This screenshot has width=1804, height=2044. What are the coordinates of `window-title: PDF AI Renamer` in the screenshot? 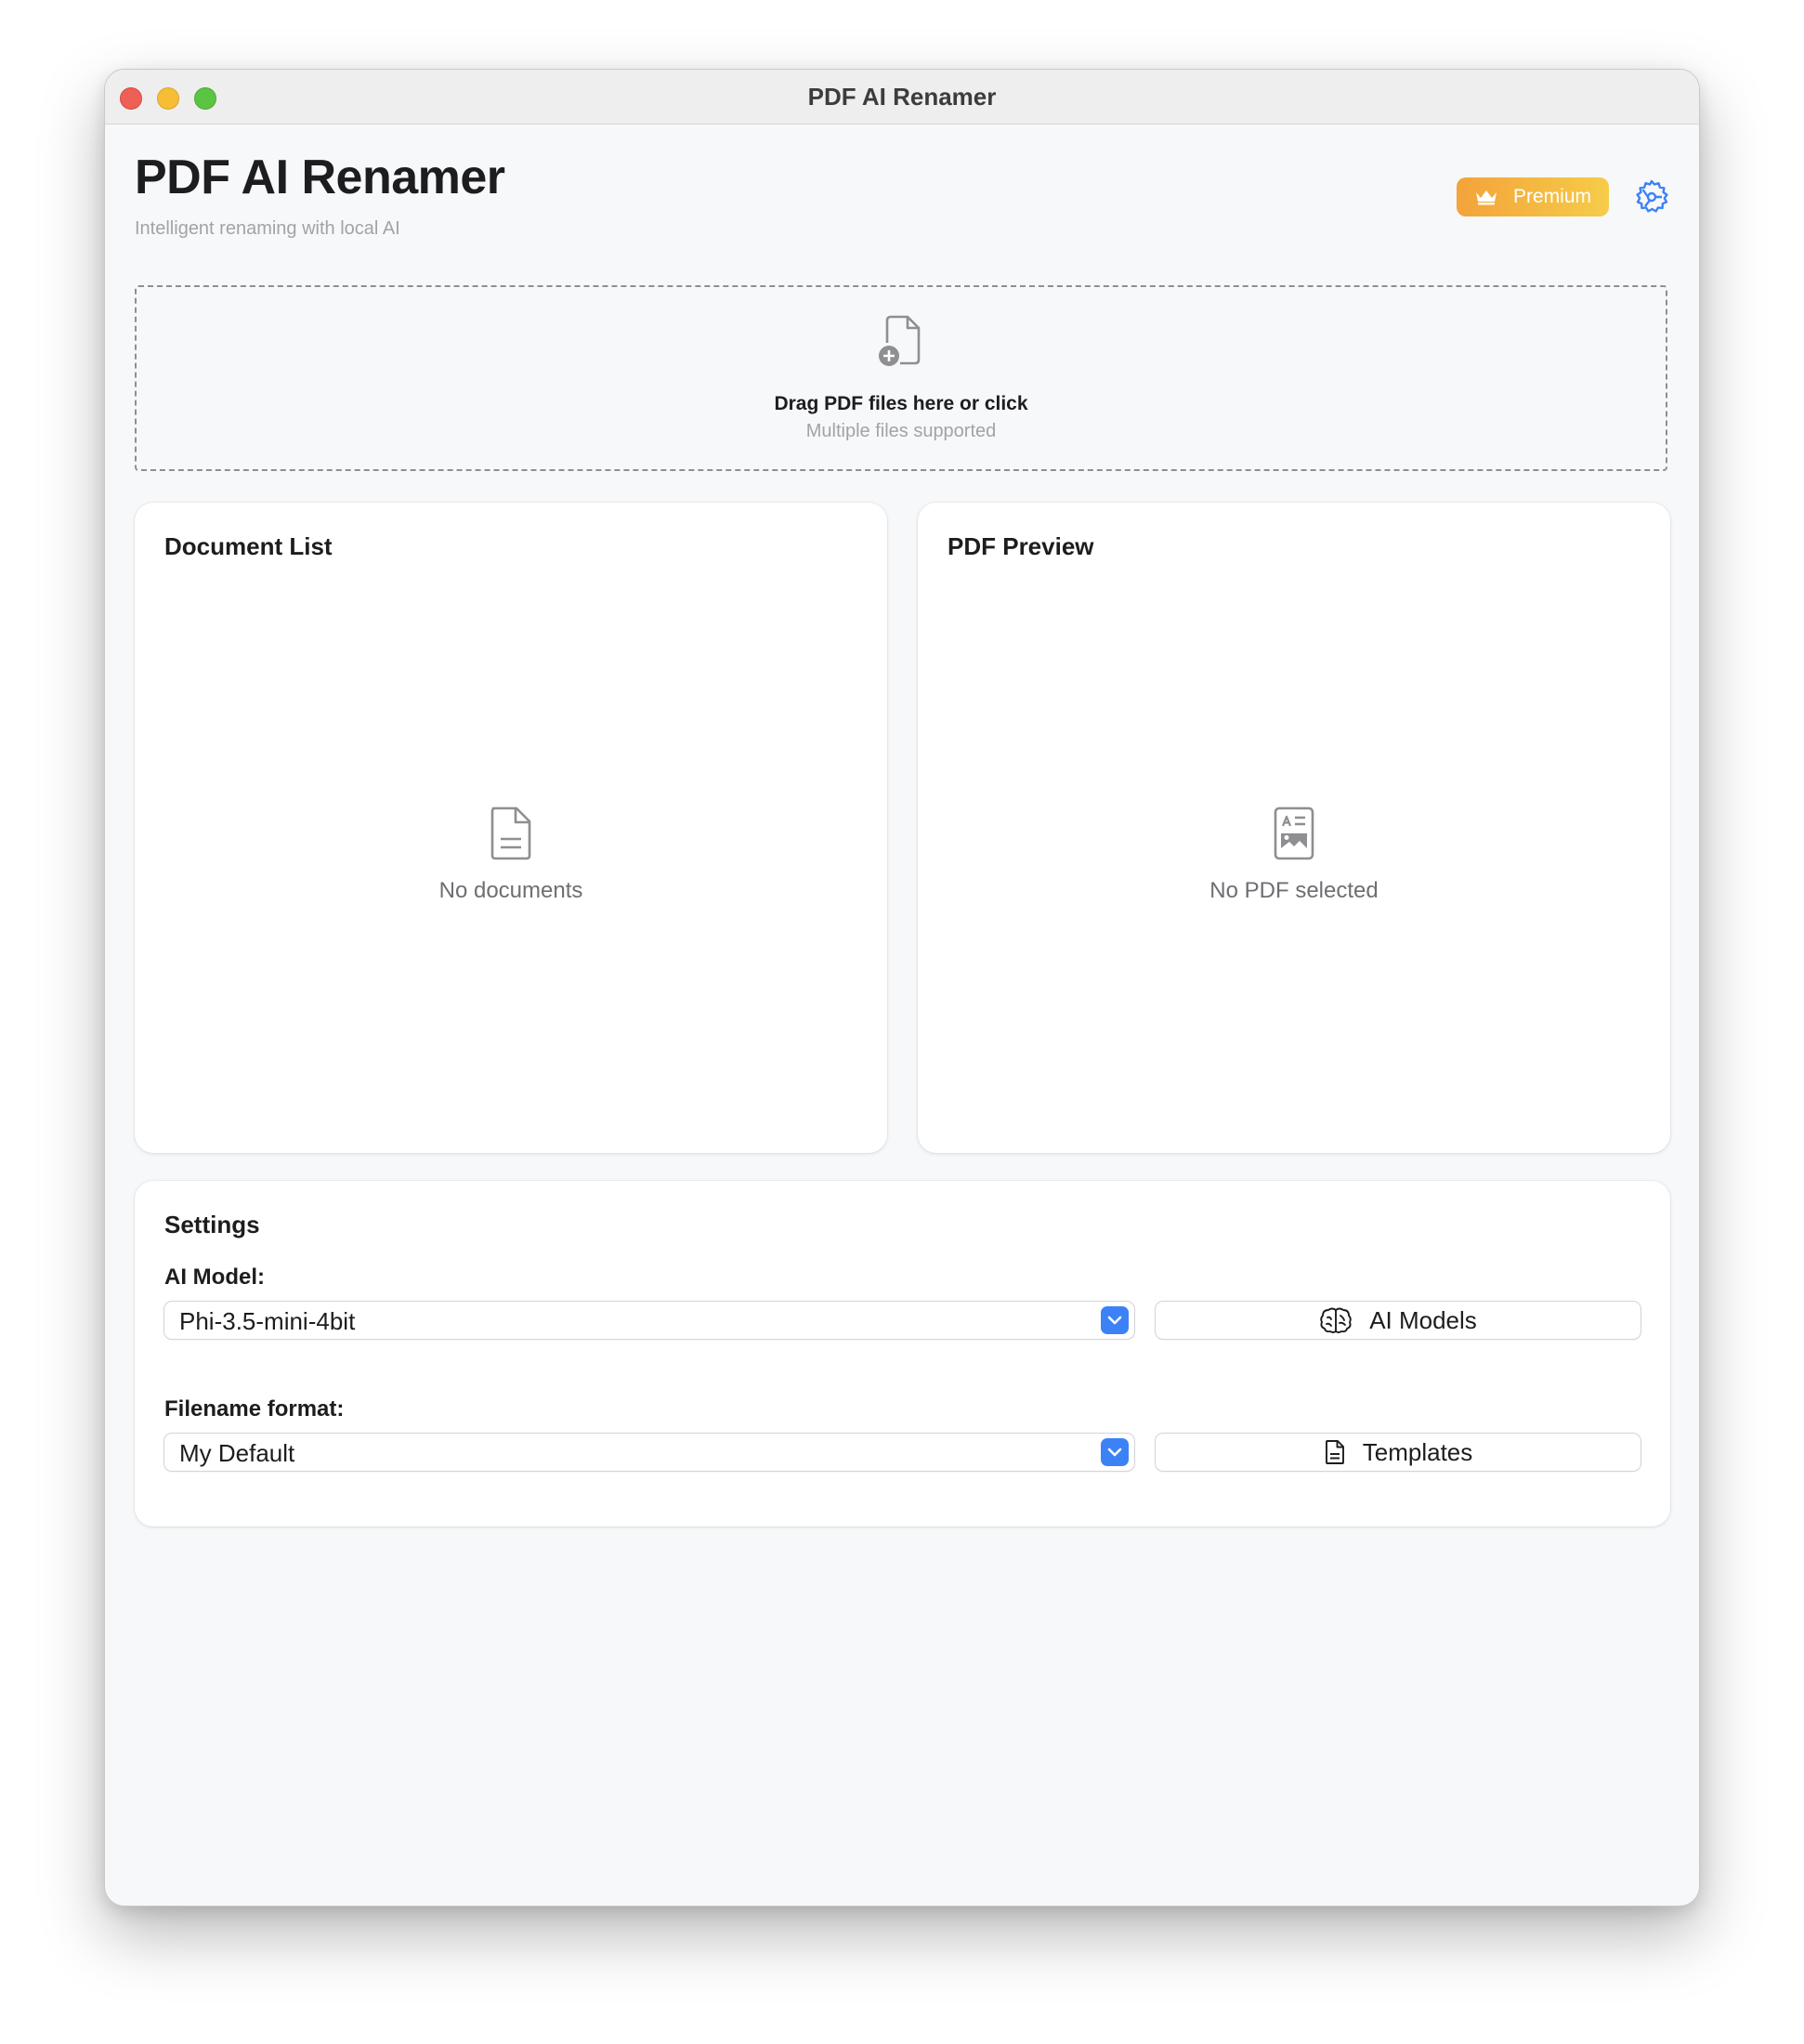 It's located at (902, 97).